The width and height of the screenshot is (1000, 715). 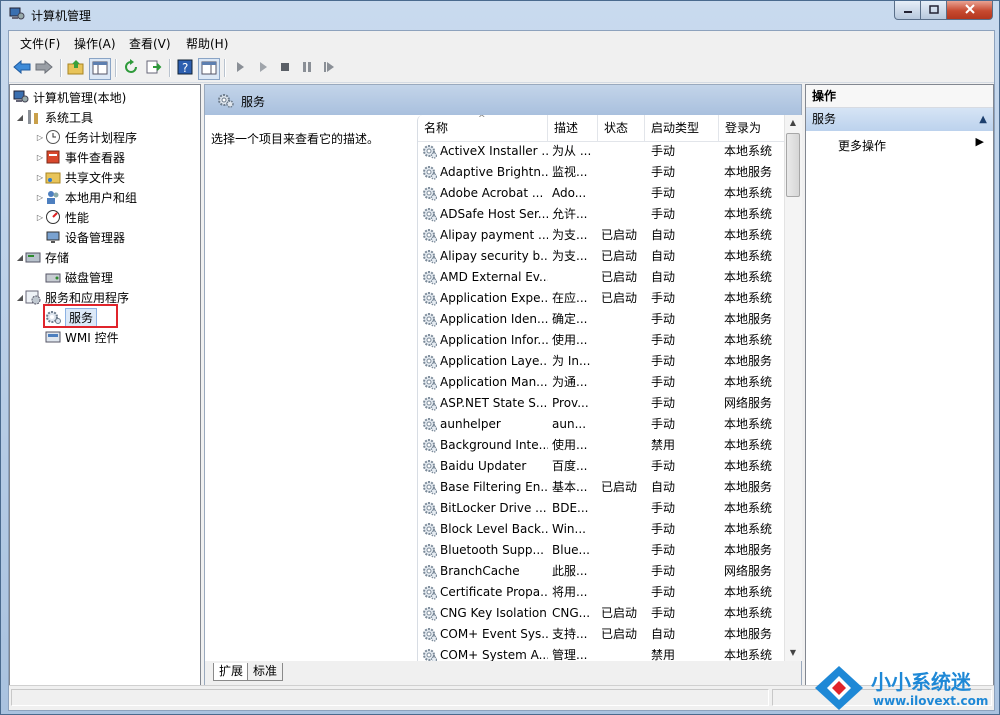 I want to click on stop-service-button, so click(x=285, y=68).